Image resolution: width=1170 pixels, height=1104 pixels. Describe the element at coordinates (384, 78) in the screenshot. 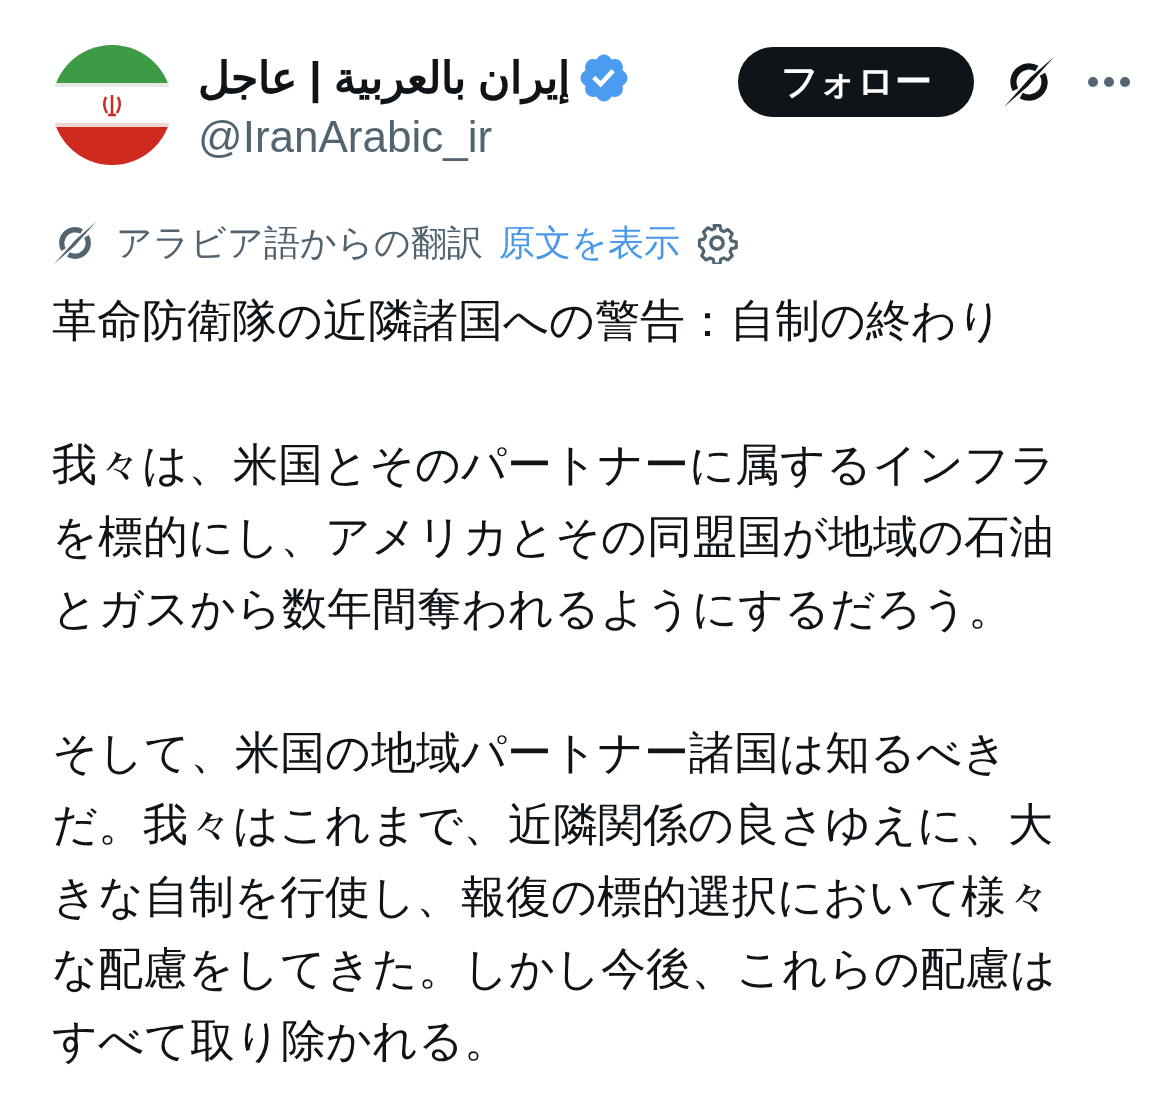

I see `account-name: إيران بالعربية | عاجل` at that location.